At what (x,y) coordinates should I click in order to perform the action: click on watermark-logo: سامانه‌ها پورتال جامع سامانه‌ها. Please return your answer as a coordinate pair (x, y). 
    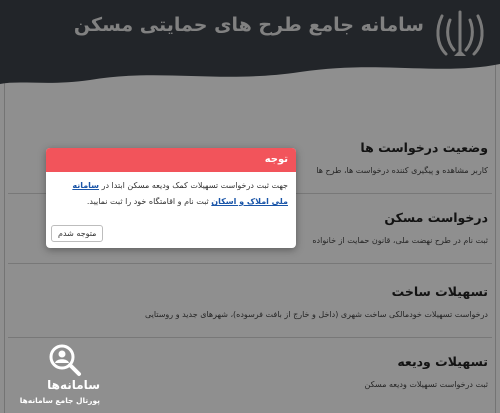
    Looking at the image, I should click on (60, 375).